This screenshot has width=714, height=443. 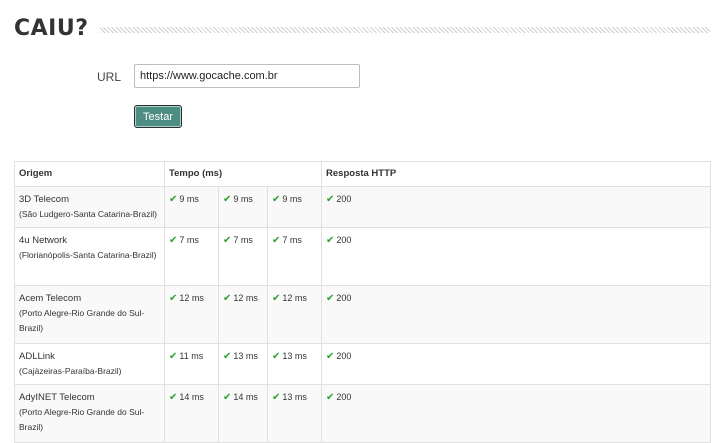 I want to click on test-button: Testar, so click(x=158, y=116).